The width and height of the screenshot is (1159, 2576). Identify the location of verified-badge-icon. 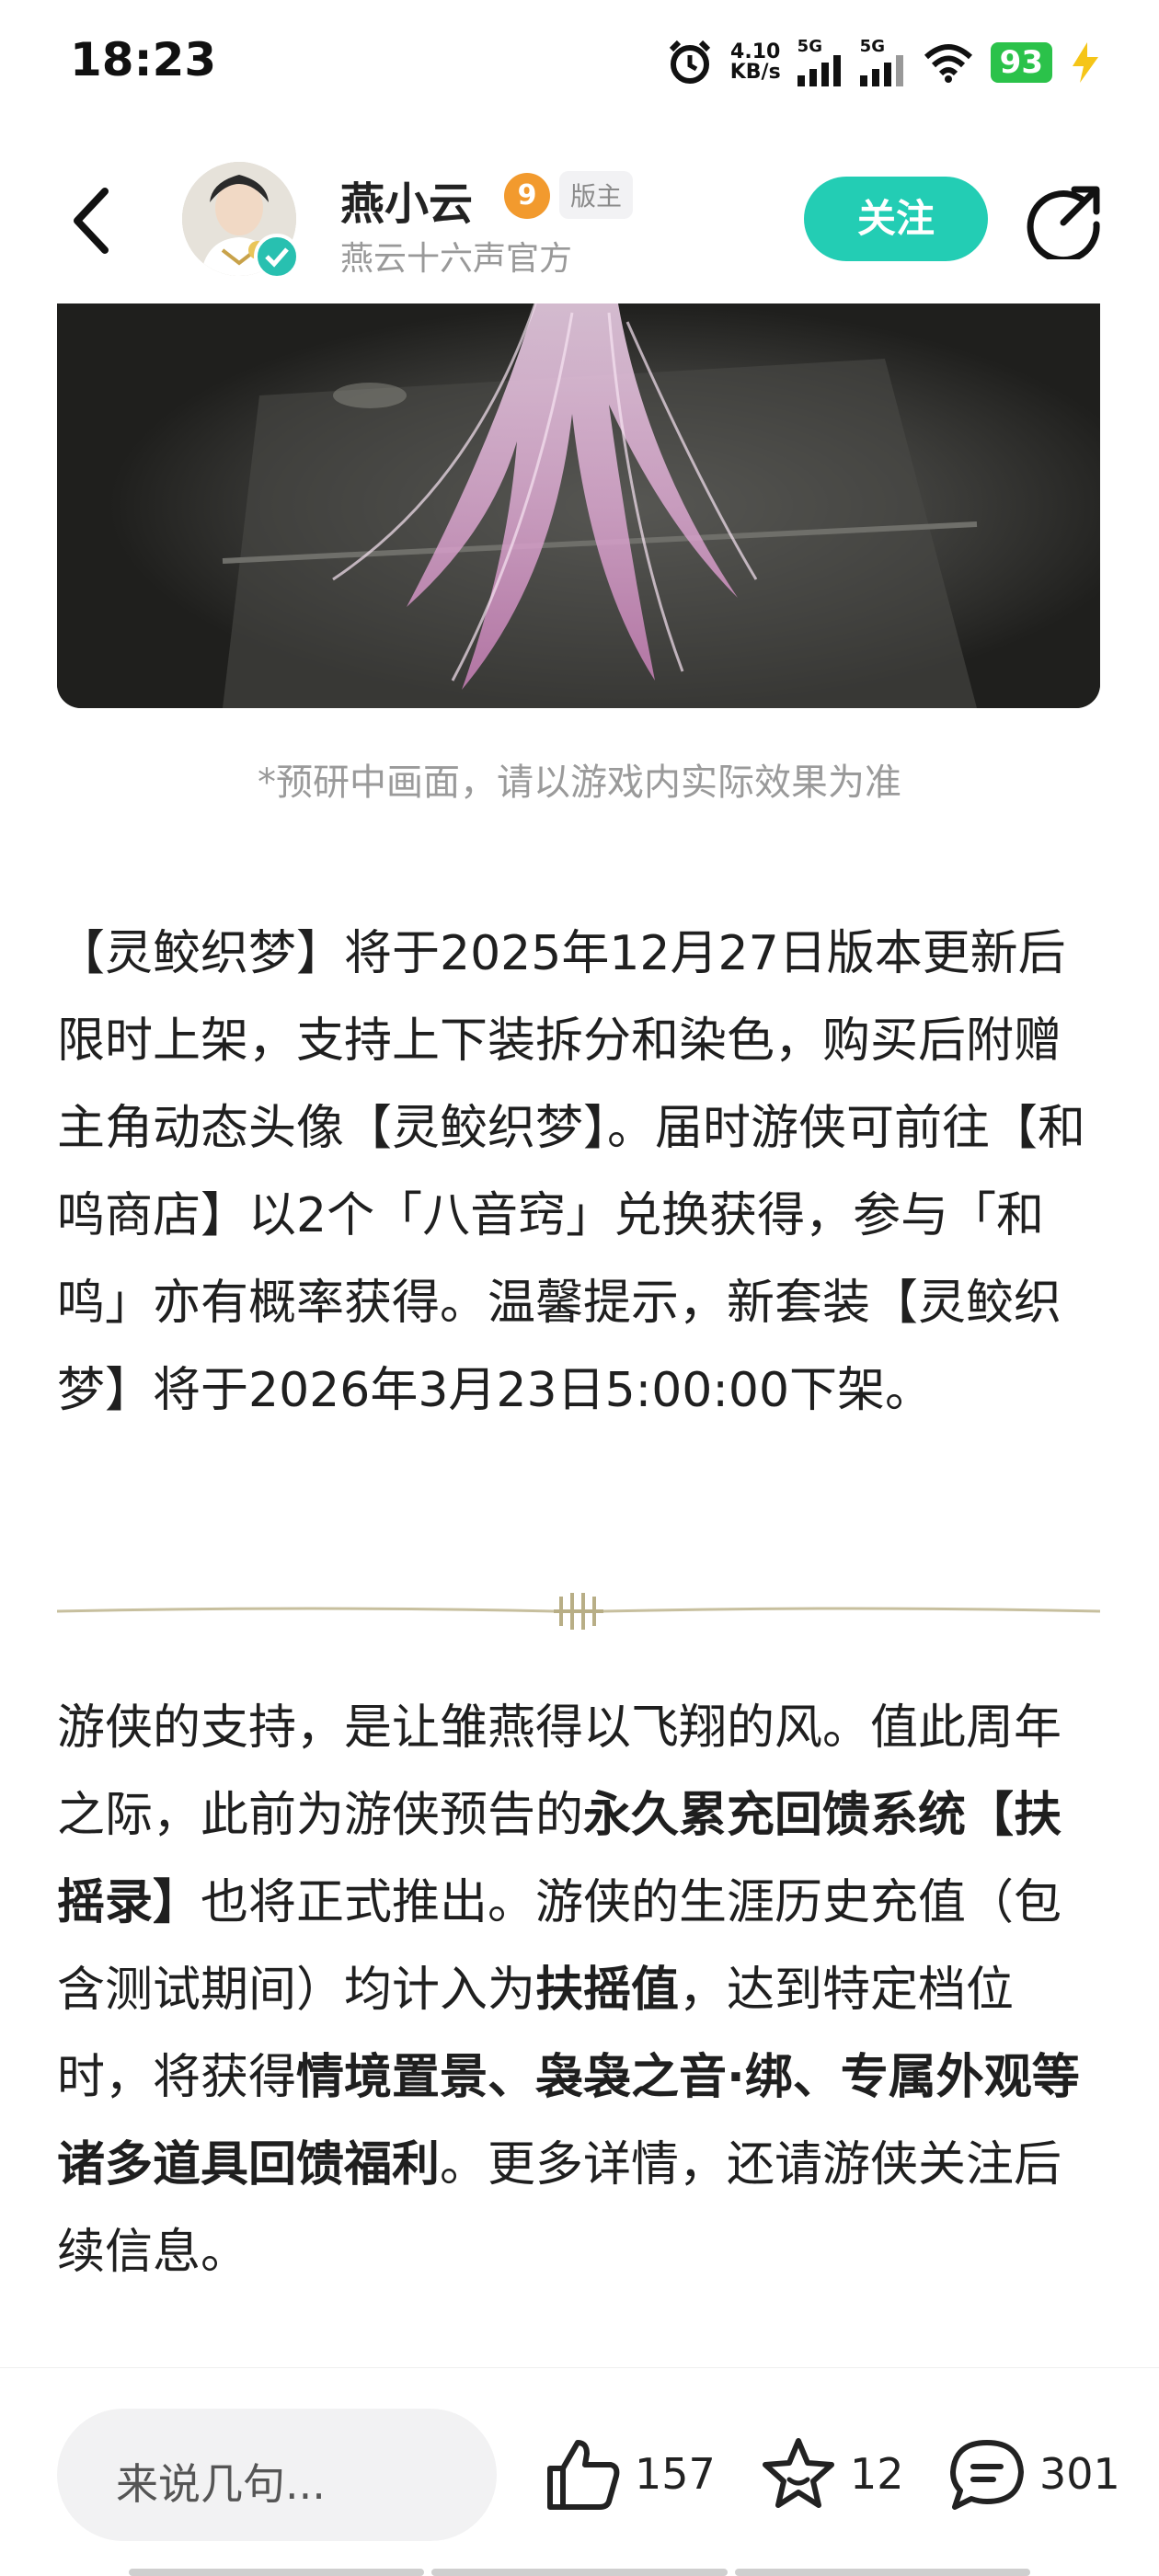
(277, 257).